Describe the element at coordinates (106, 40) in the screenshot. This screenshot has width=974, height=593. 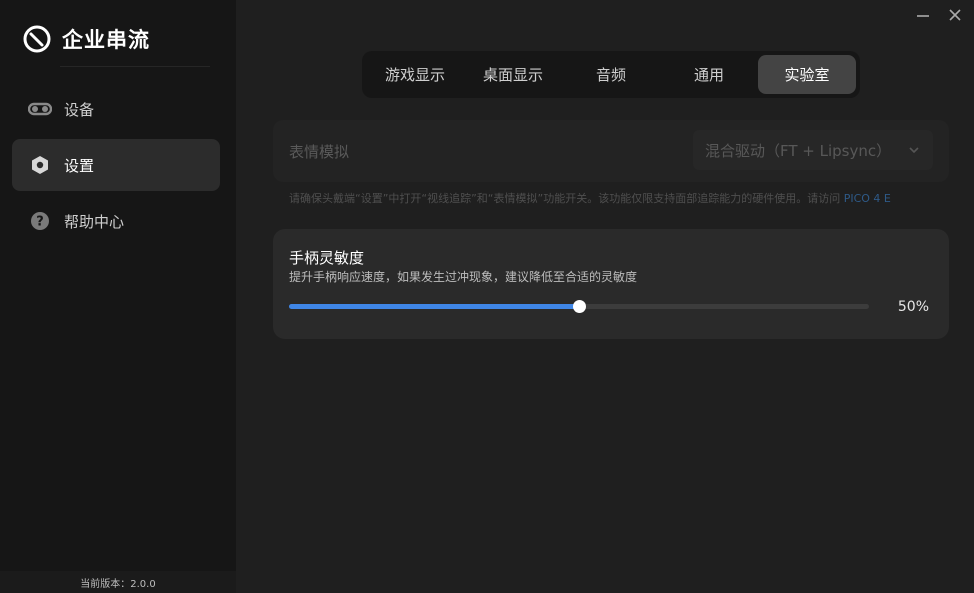
I see `app-name: 企业串流` at that location.